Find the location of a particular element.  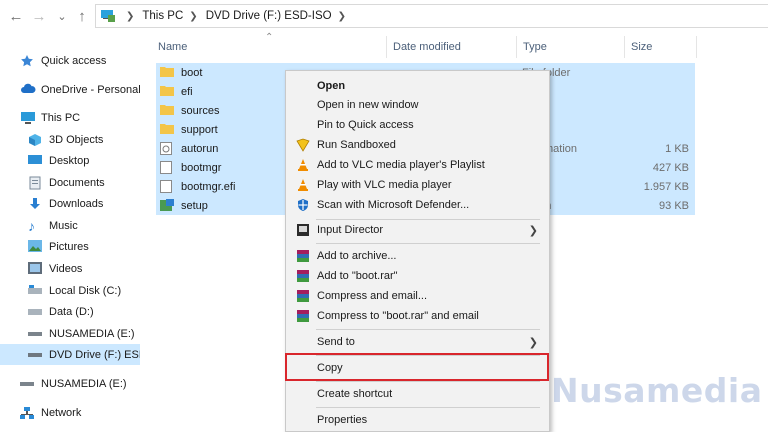

sidebar-item-desktop: Desktop is located at coordinates (70, 160).